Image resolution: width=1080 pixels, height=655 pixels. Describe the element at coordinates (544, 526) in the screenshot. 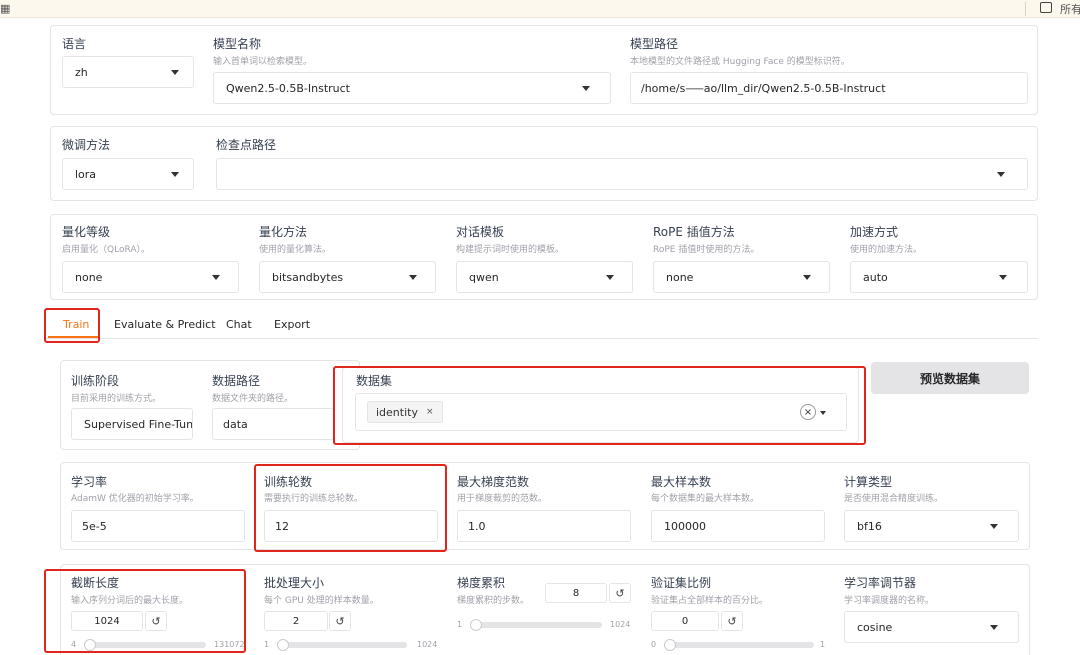

I see `grad-norm-input: 1.0` at that location.